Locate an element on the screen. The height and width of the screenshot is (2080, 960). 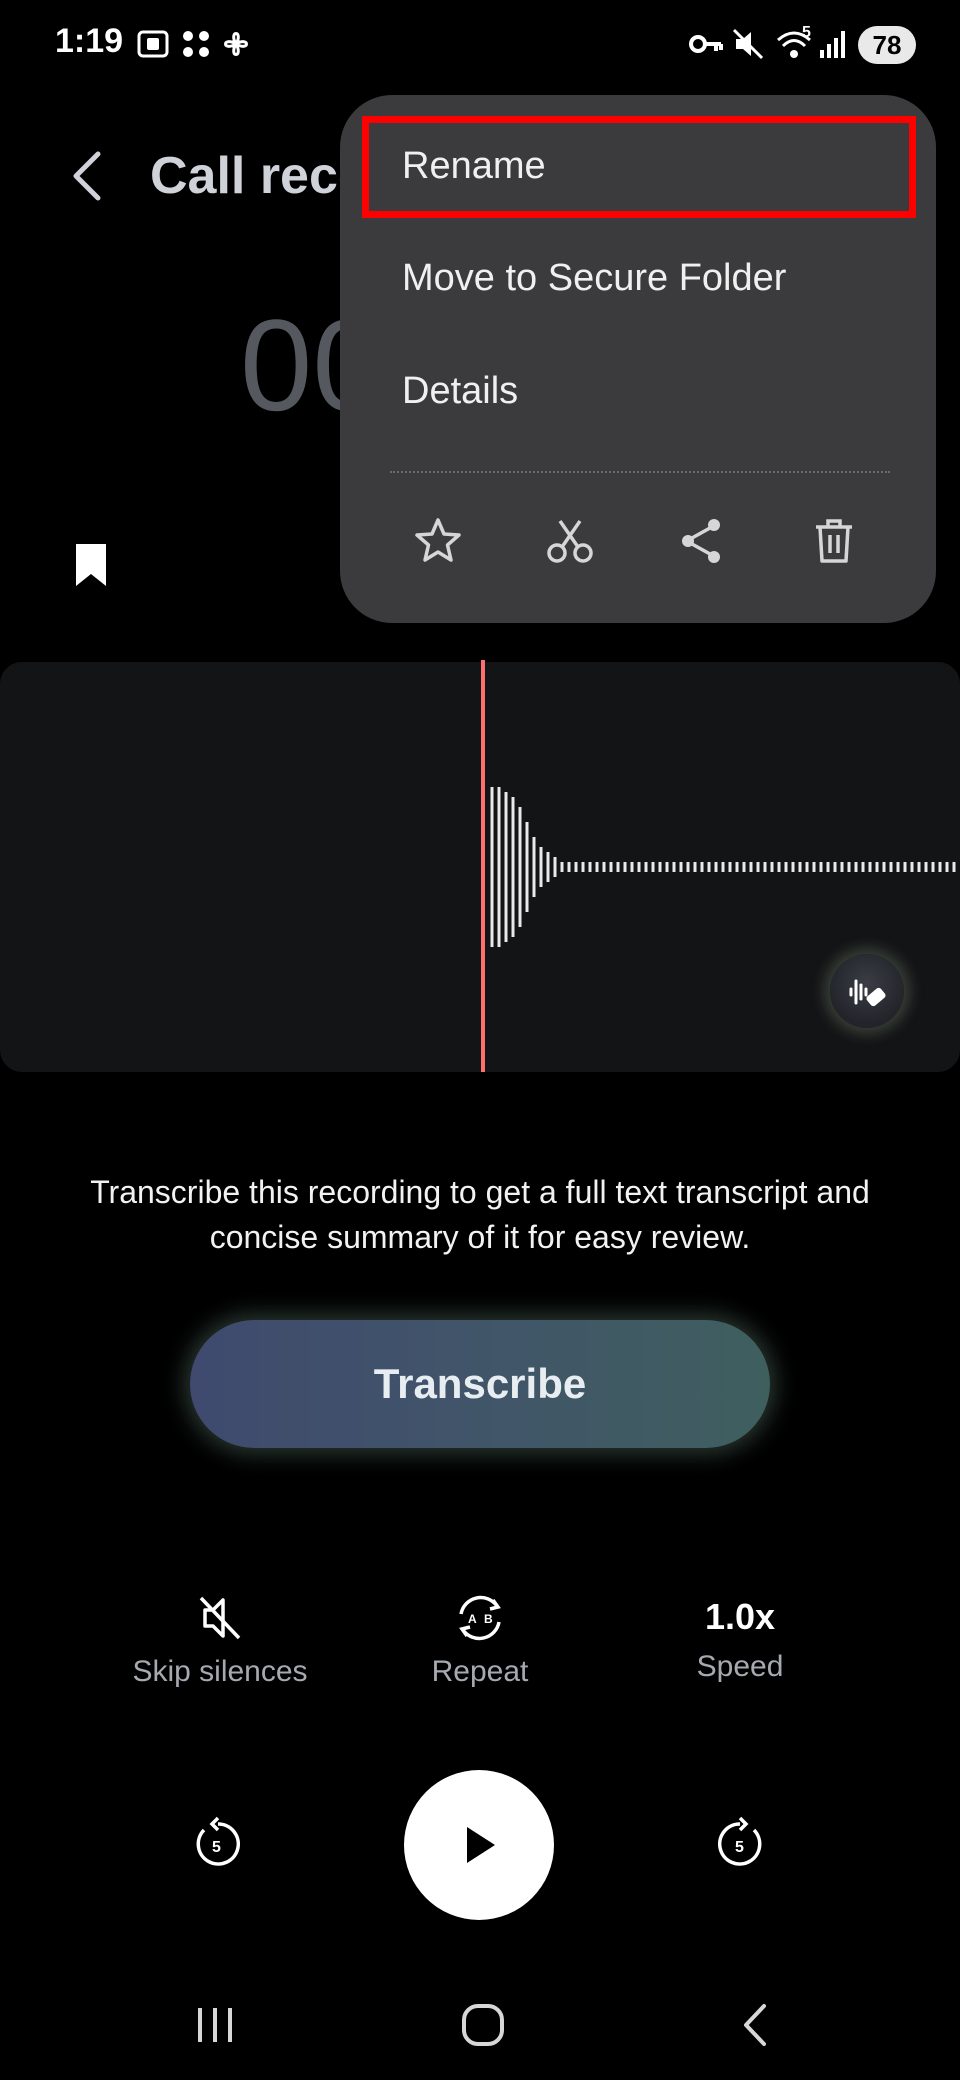
page-title: Call recording is located at coordinates (260, 176).